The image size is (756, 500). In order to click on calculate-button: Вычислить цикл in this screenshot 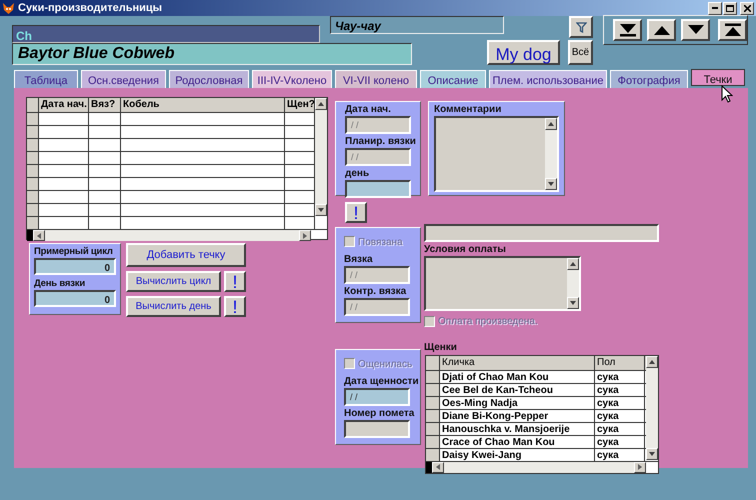, I will do `click(173, 281)`.